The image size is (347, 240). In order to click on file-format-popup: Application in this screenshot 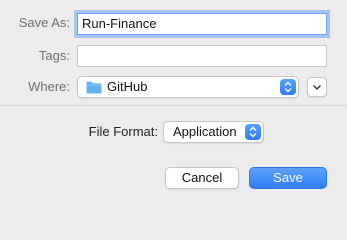, I will do `click(213, 132)`.